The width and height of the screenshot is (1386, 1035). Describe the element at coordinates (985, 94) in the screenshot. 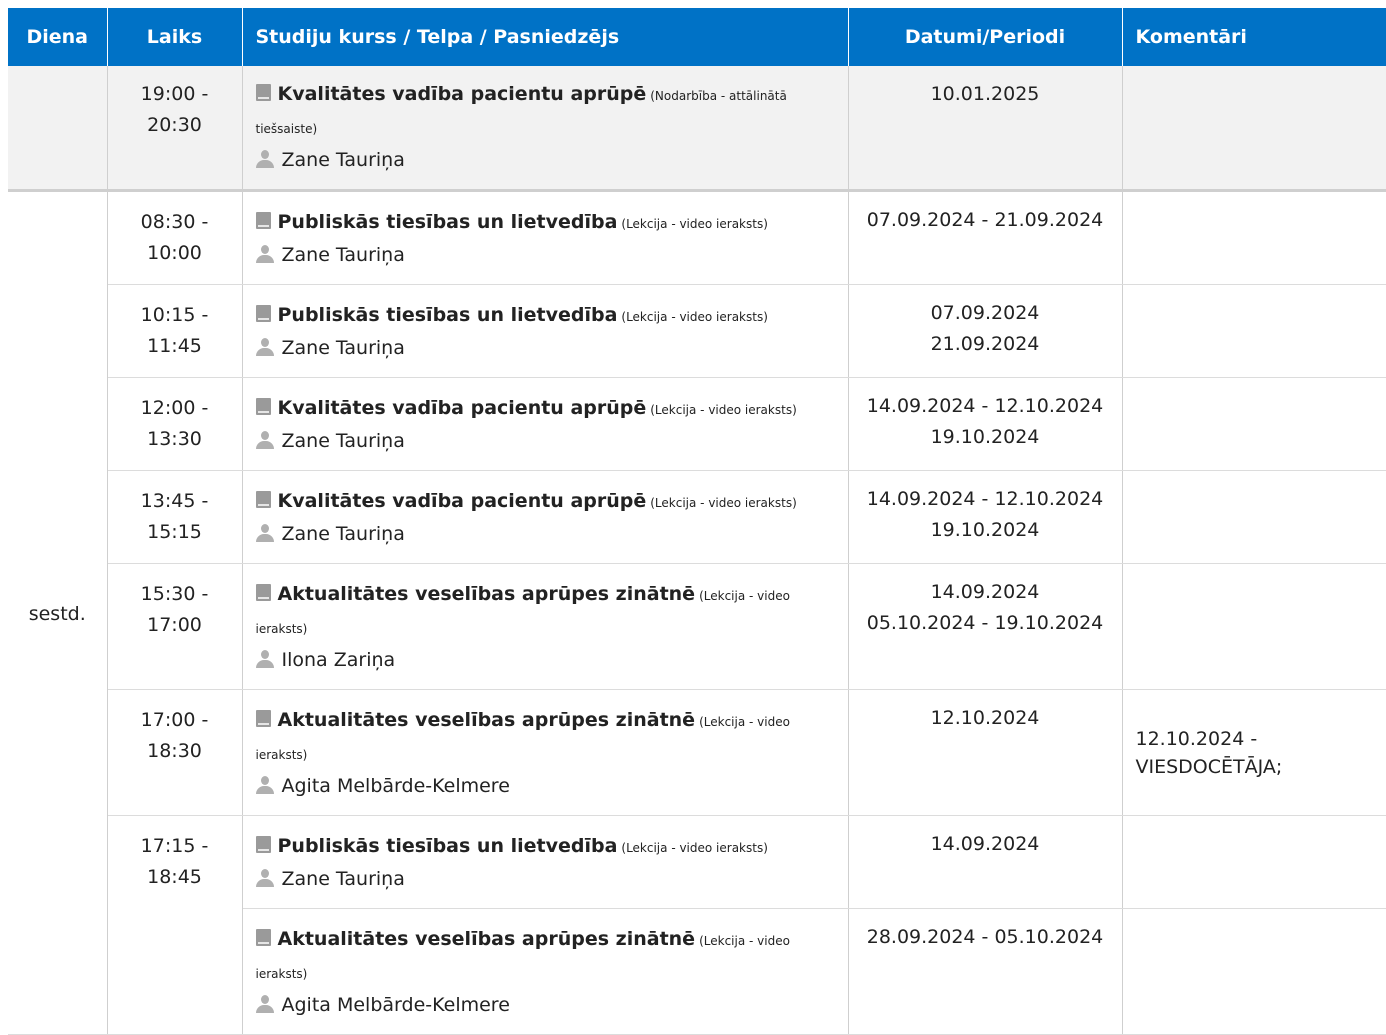

I see `date-period: 10.01.2025` at that location.